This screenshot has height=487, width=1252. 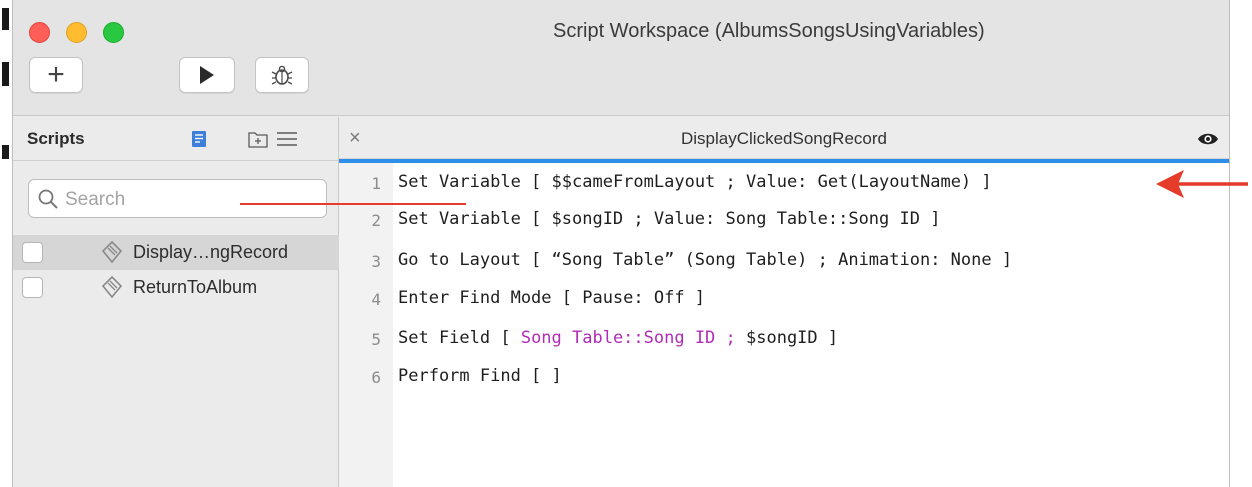 What do you see at coordinates (39, 32) in the screenshot?
I see `close-window-button` at bounding box center [39, 32].